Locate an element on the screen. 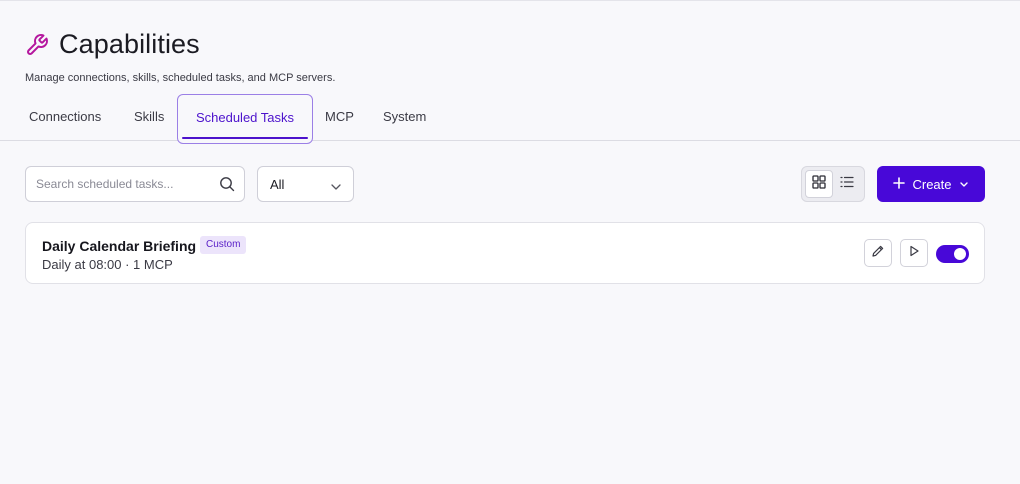  filter-select: All is located at coordinates (305, 184).